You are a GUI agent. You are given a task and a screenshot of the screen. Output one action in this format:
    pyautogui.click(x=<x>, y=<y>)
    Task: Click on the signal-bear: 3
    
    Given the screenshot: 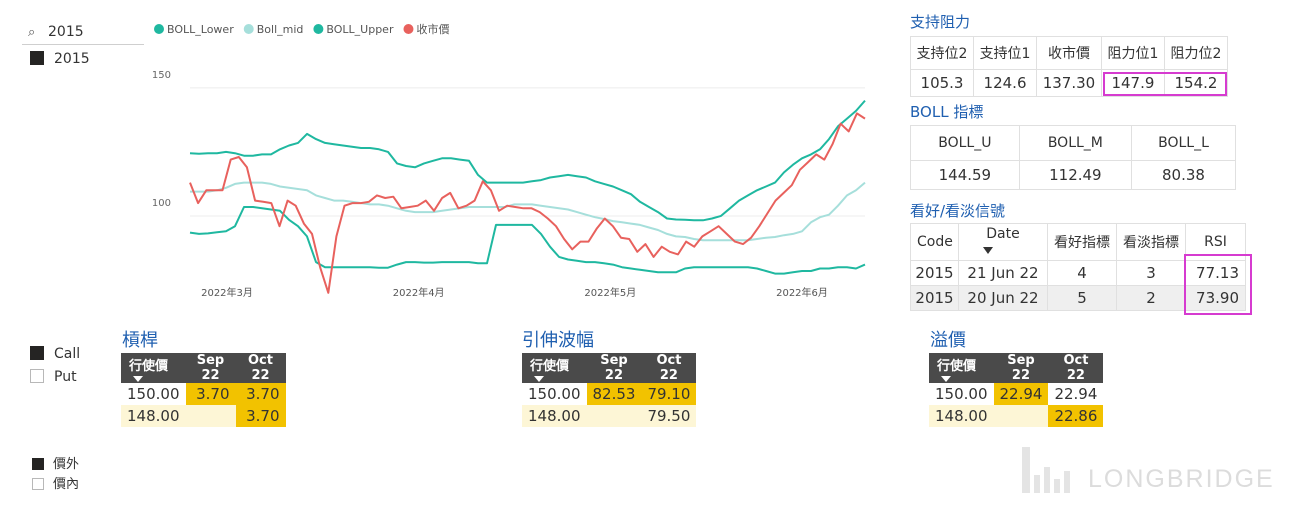 What is the action you would take?
    pyautogui.click(x=1151, y=273)
    